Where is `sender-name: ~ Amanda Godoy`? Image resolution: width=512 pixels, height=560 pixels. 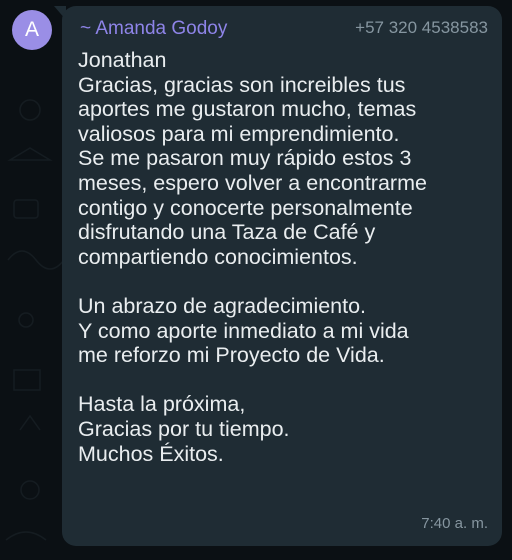 sender-name: ~ Amanda Godoy is located at coordinates (153, 29).